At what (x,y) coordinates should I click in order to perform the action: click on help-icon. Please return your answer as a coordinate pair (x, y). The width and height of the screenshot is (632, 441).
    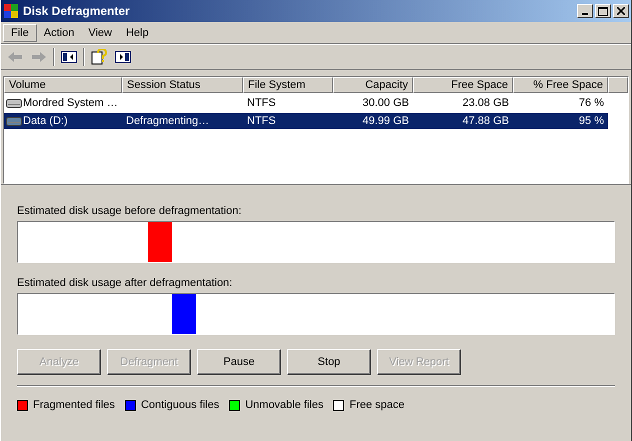
    Looking at the image, I should click on (99, 57).